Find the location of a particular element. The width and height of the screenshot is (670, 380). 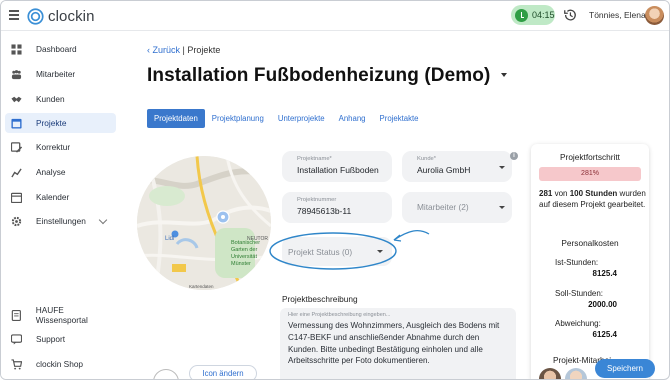

calendar-edit-icon is located at coordinates (16, 147).